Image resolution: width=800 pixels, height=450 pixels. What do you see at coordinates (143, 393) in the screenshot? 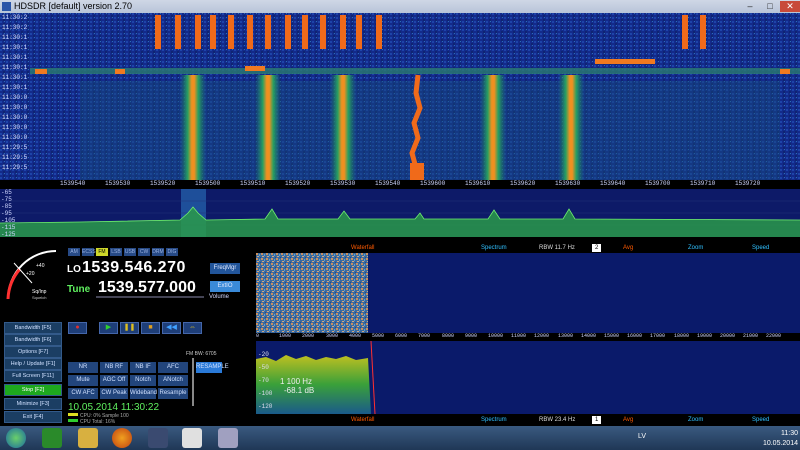
I see `wideband-button: Wideband` at bounding box center [143, 393].